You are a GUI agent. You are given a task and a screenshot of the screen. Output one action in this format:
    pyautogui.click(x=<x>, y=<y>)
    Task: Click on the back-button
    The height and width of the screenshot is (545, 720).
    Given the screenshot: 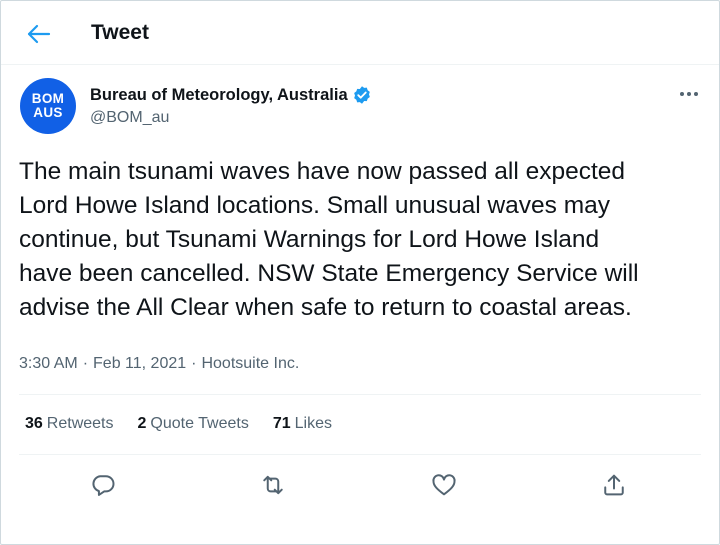 What is the action you would take?
    pyautogui.click(x=38, y=34)
    